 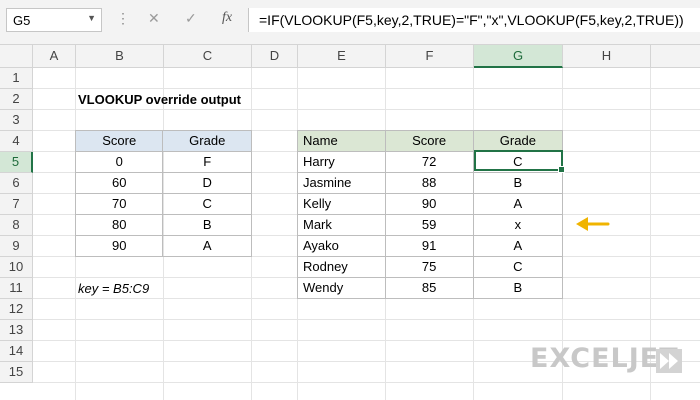 I want to click on column-header-blank, so click(x=675, y=56).